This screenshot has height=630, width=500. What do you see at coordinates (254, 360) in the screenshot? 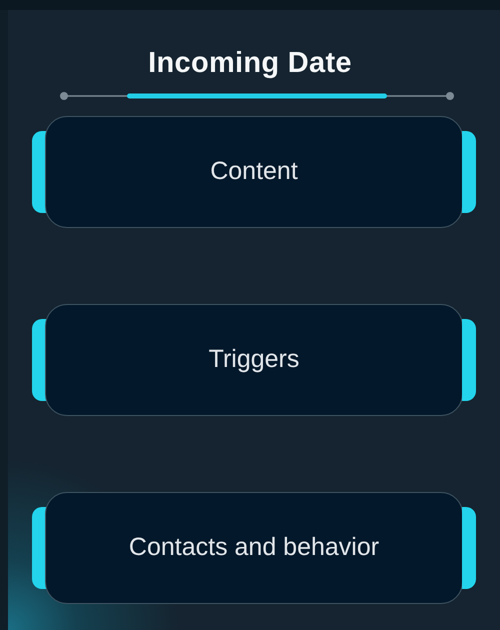
I see `menu-button: Triggers` at bounding box center [254, 360].